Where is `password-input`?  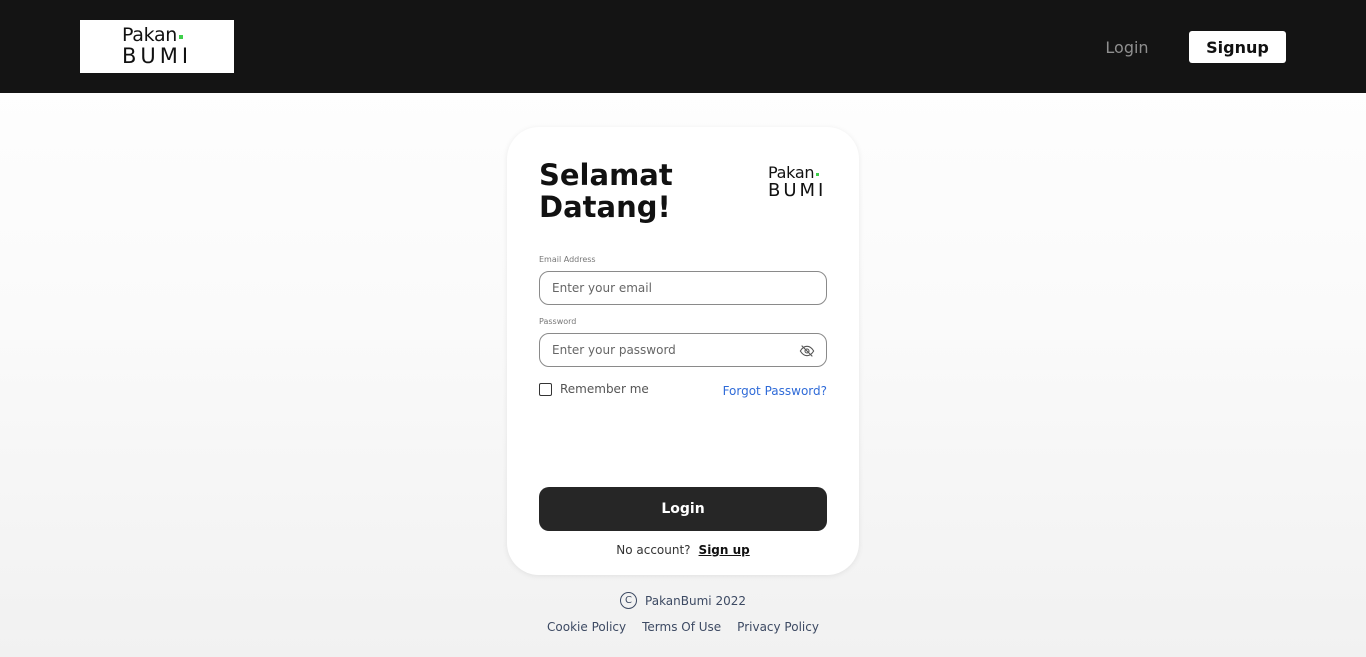
password-input is located at coordinates (683, 350).